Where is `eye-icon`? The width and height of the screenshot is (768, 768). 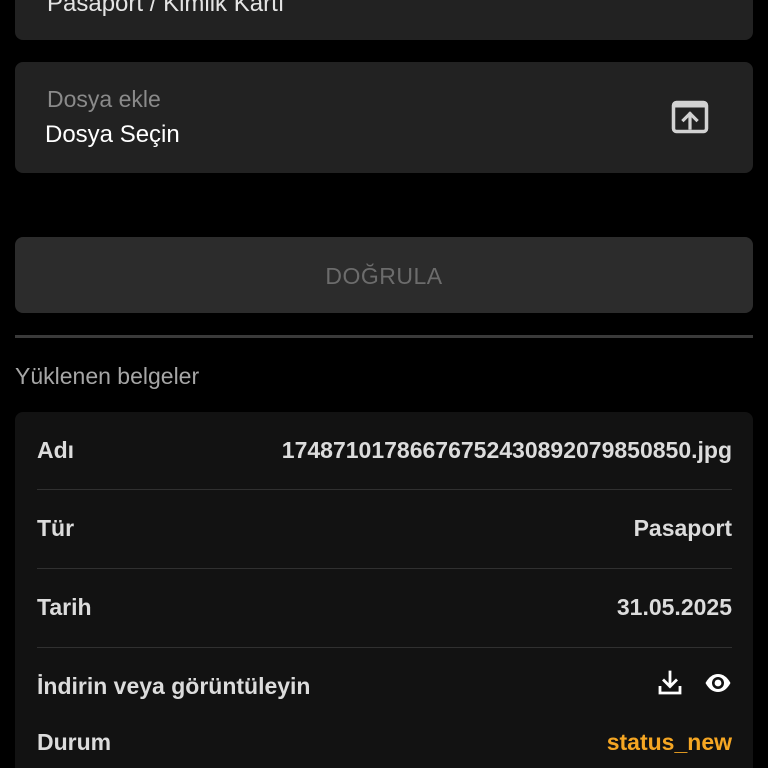
eye-icon is located at coordinates (718, 686).